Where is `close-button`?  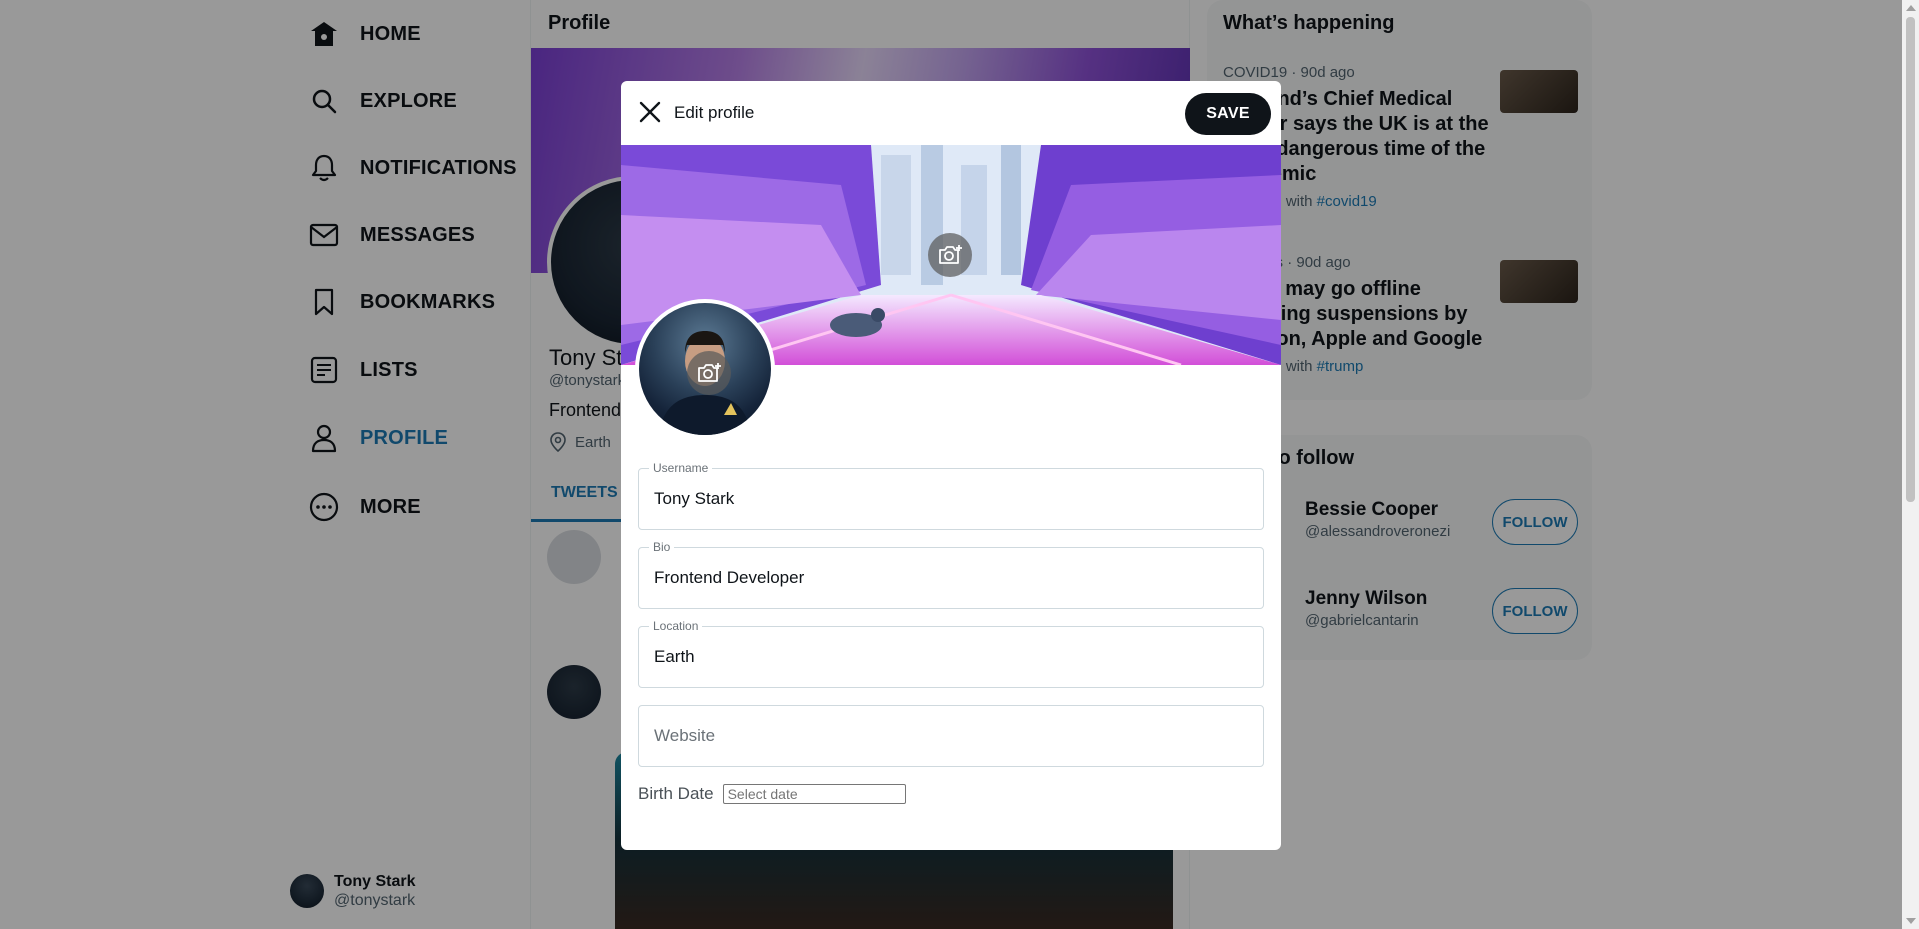 close-button is located at coordinates (650, 112).